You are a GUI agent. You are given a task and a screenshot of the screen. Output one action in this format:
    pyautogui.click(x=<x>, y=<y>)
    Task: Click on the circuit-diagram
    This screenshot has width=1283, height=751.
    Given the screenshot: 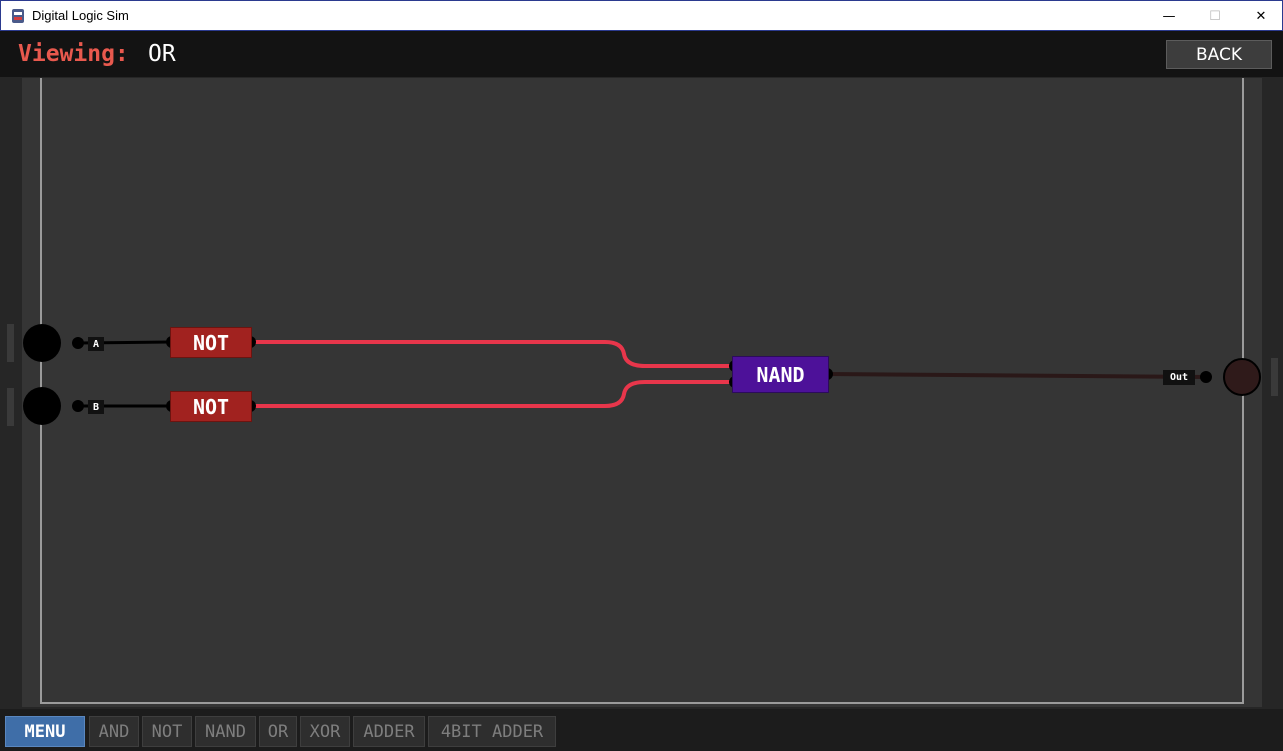 What is the action you would take?
    pyautogui.click(x=642, y=374)
    